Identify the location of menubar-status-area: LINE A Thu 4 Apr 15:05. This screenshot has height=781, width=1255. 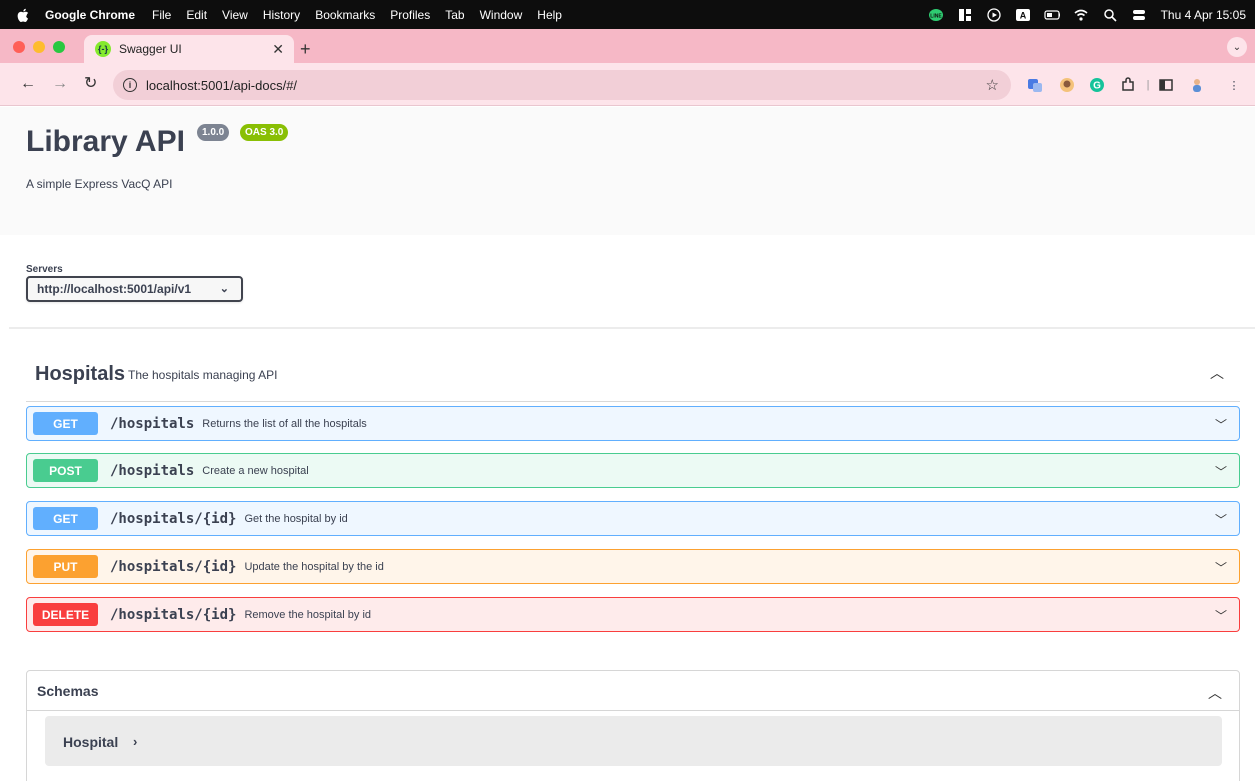
(1080, 14).